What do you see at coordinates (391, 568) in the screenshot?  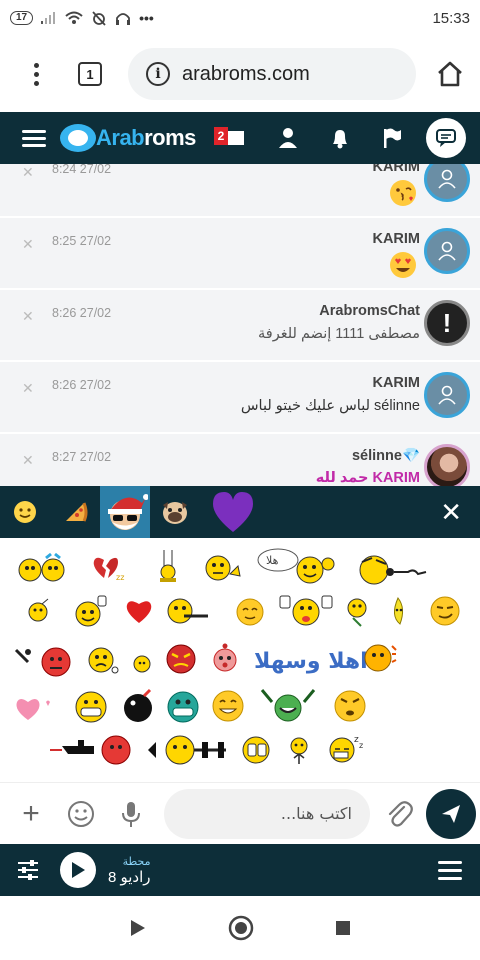 I see `blowing-smiley-icon` at bounding box center [391, 568].